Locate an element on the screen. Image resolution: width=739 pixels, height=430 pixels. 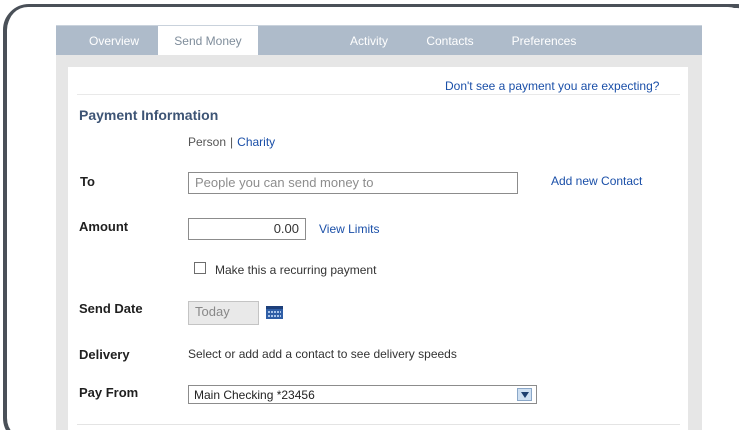
tab-activity: Activity is located at coordinates (369, 41).